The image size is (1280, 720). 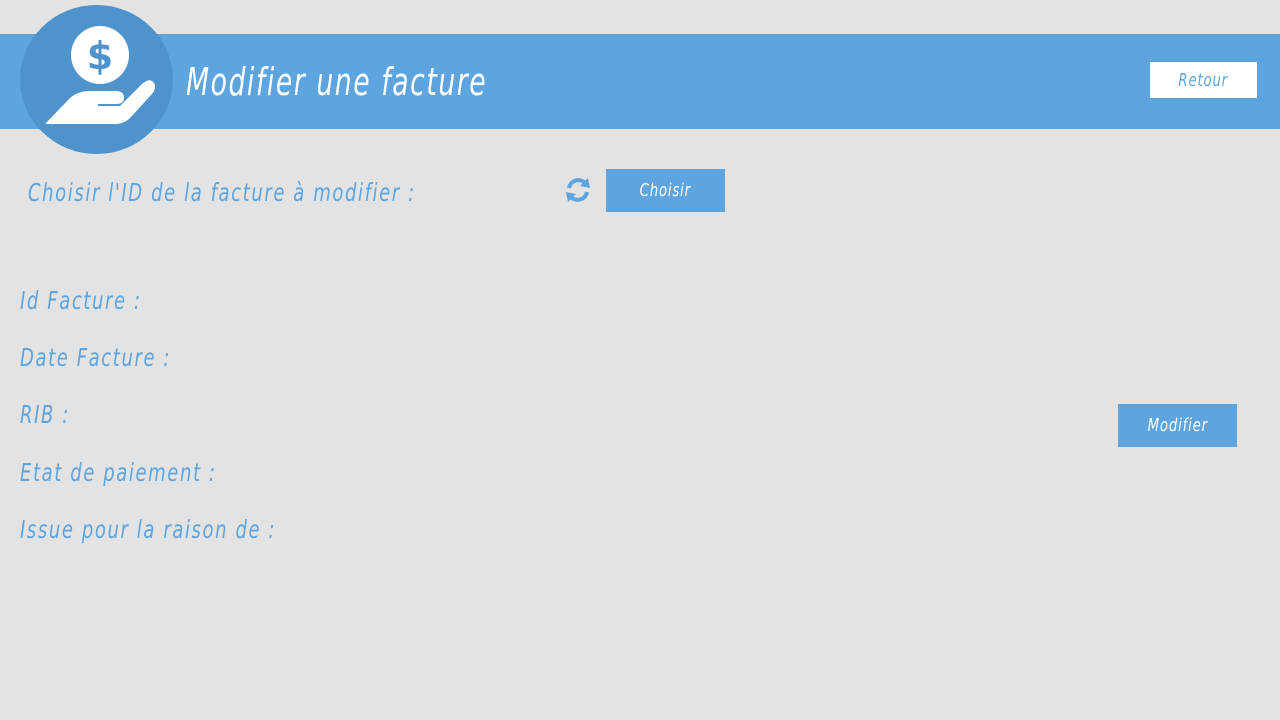 I want to click on page-title: Modifier une facture, so click(x=337, y=82).